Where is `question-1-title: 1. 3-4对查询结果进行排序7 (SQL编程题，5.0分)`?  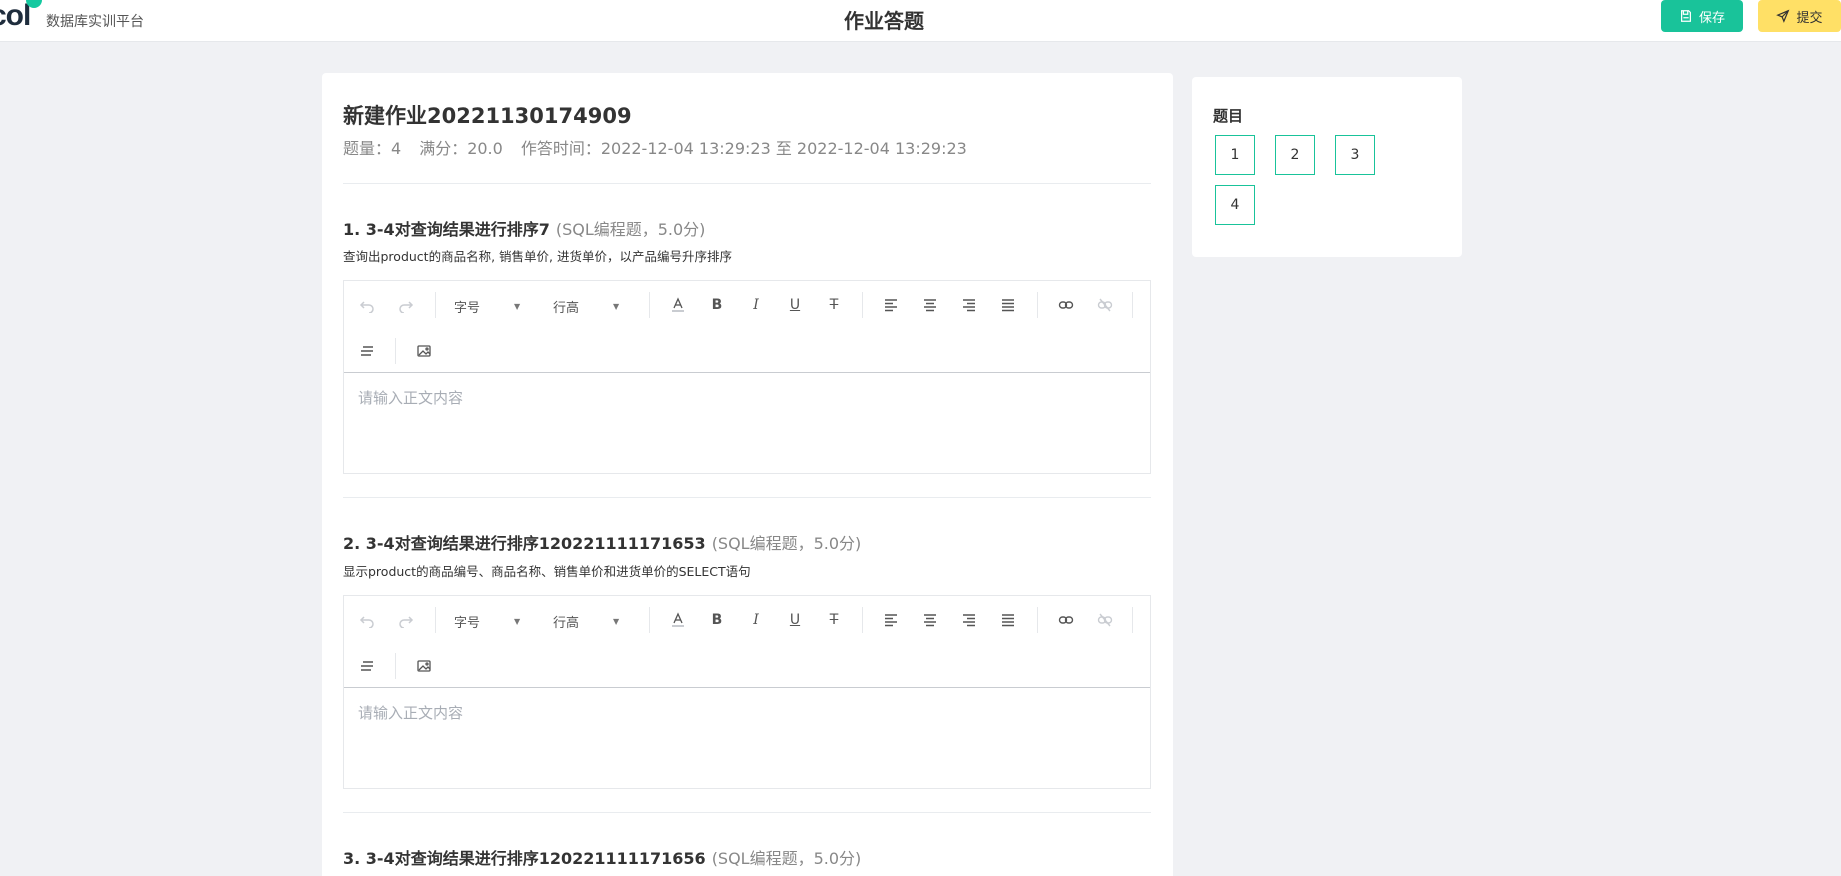
question-1-title: 1. 3-4对查询结果进行排序7 (SQL编程题，5.0分) is located at coordinates (524, 229).